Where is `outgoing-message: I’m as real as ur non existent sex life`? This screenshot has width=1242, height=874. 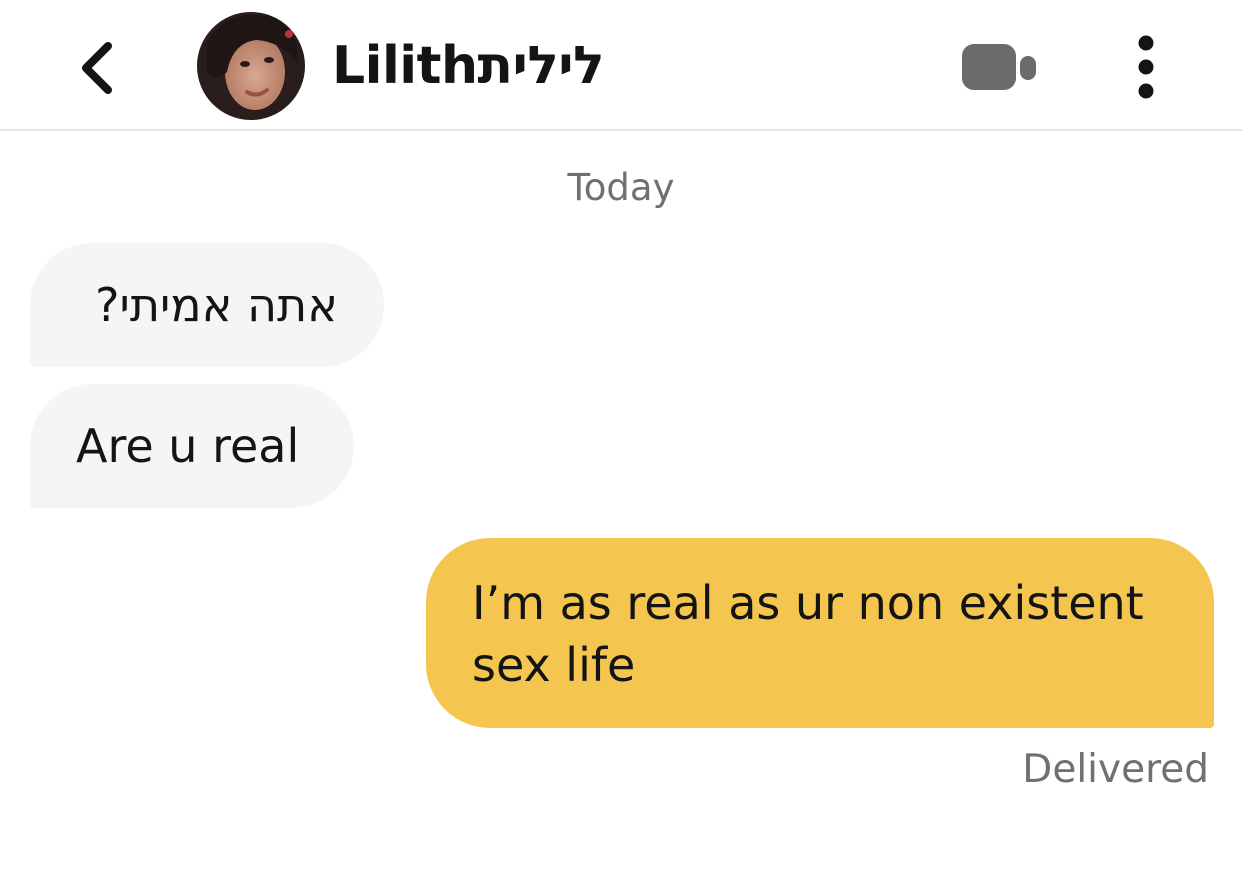 outgoing-message: I’m as real as ur non existent sex life is located at coordinates (820, 633).